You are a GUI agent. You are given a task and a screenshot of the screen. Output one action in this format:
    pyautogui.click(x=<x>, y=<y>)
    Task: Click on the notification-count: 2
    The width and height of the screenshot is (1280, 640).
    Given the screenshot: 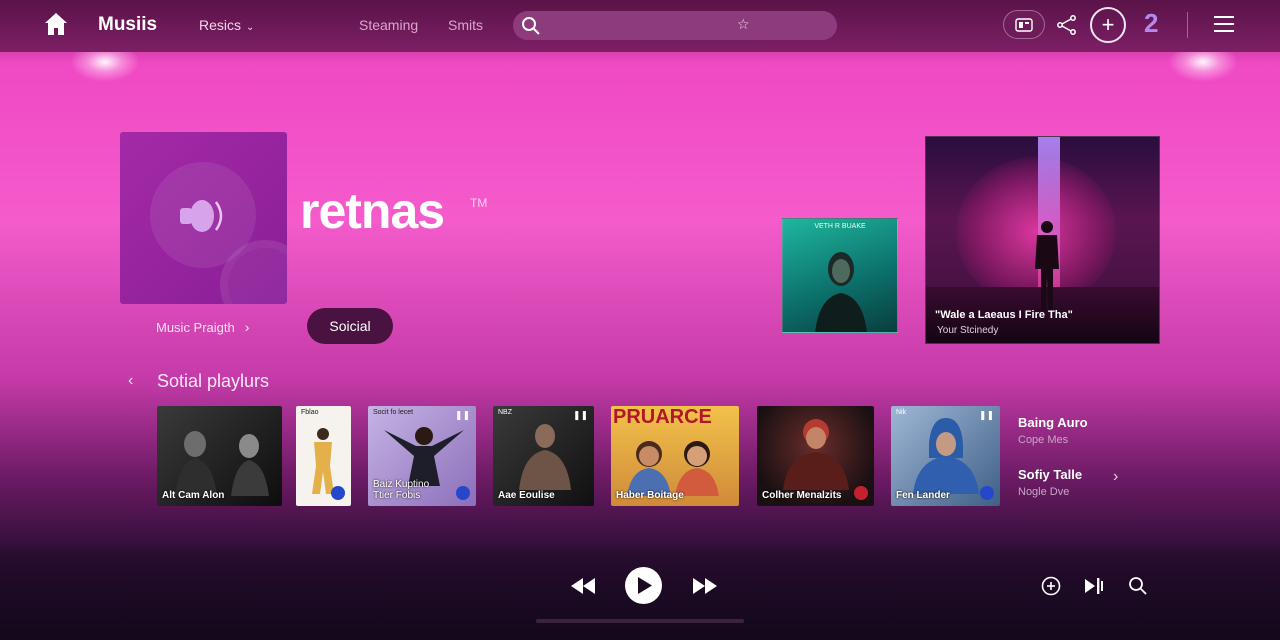 What is the action you would take?
    pyautogui.click(x=1151, y=23)
    